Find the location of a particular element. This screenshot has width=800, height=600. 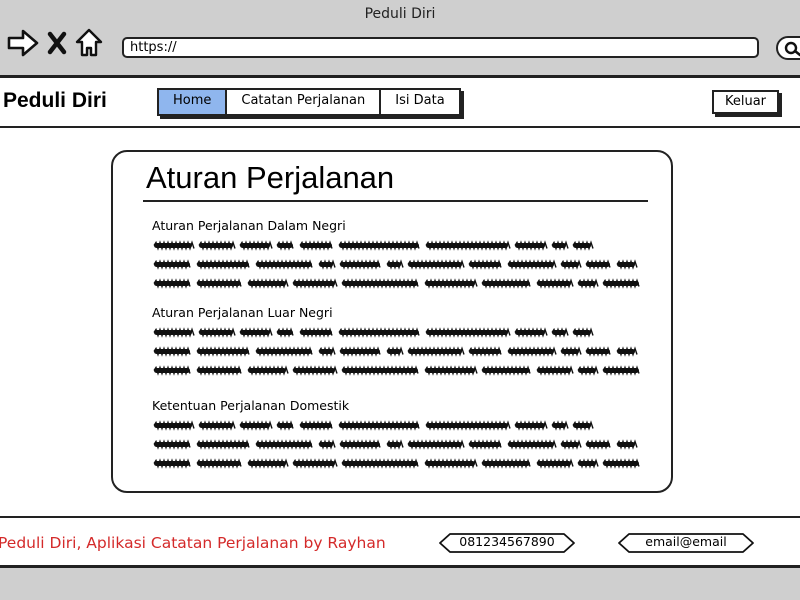

section-heading: Aturan Perjalanan Dalam Negri is located at coordinates (249, 225).